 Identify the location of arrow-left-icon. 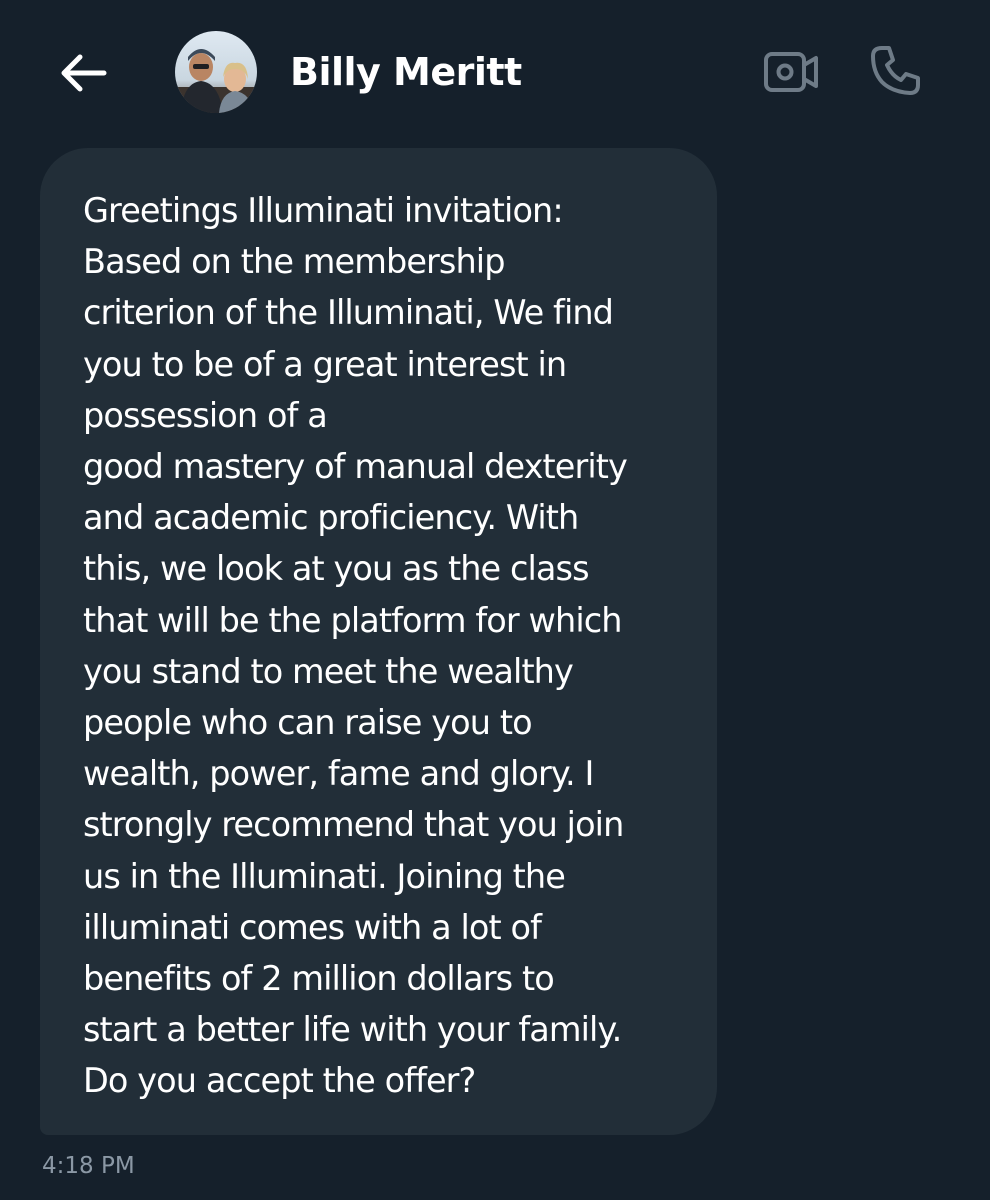
(84, 73).